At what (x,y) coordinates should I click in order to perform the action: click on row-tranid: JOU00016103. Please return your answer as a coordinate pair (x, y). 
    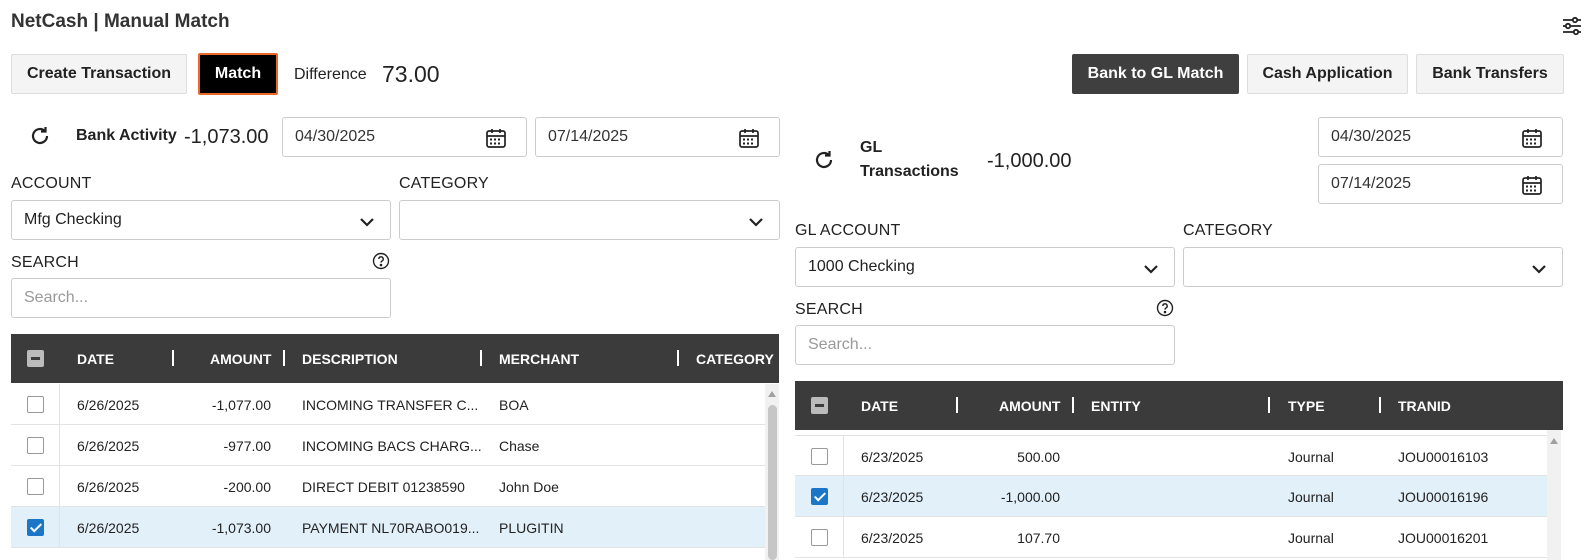
    Looking at the image, I should click on (1443, 457).